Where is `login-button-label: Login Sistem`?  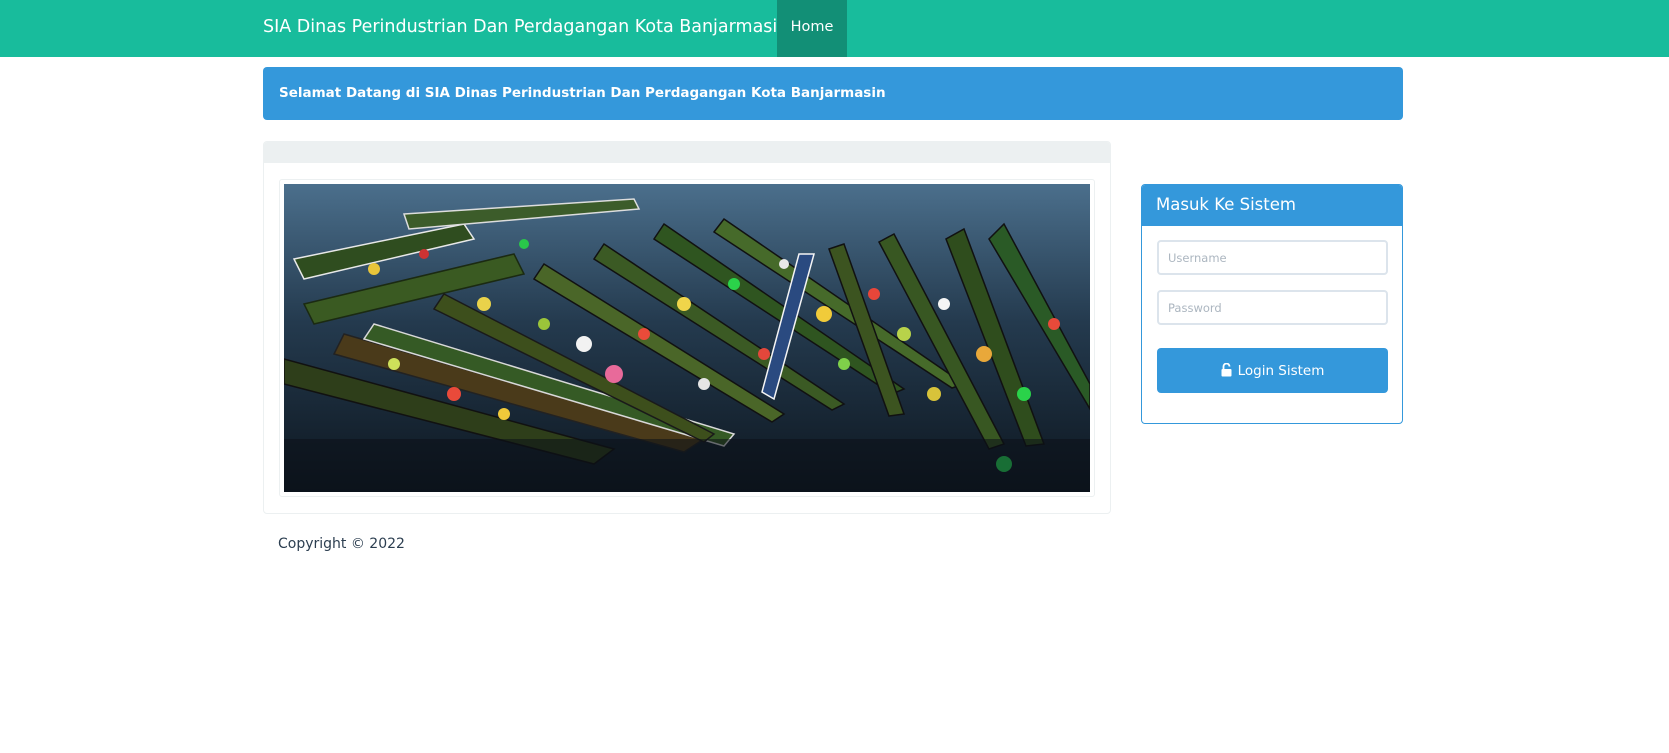
login-button-label: Login Sistem is located at coordinates (1281, 370).